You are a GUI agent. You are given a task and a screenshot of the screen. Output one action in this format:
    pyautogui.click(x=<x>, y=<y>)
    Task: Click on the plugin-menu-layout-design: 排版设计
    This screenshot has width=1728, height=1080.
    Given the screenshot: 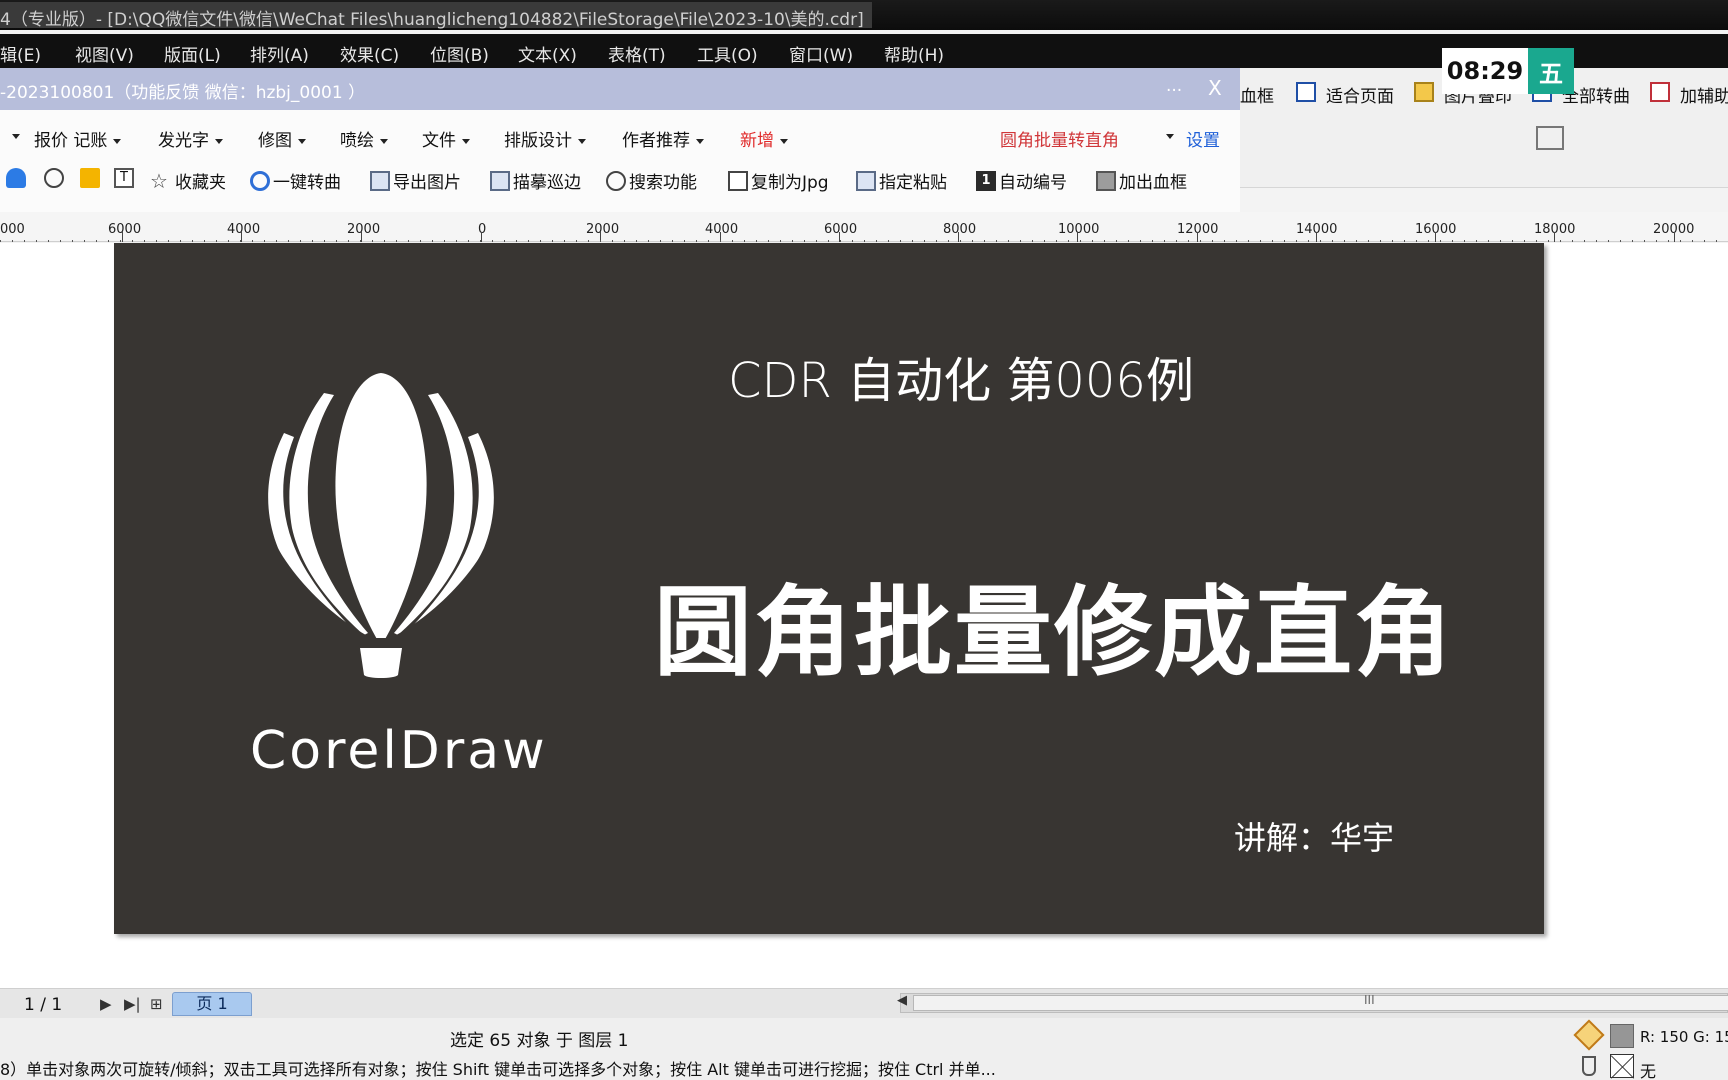 What is the action you would take?
    pyautogui.click(x=545, y=138)
    